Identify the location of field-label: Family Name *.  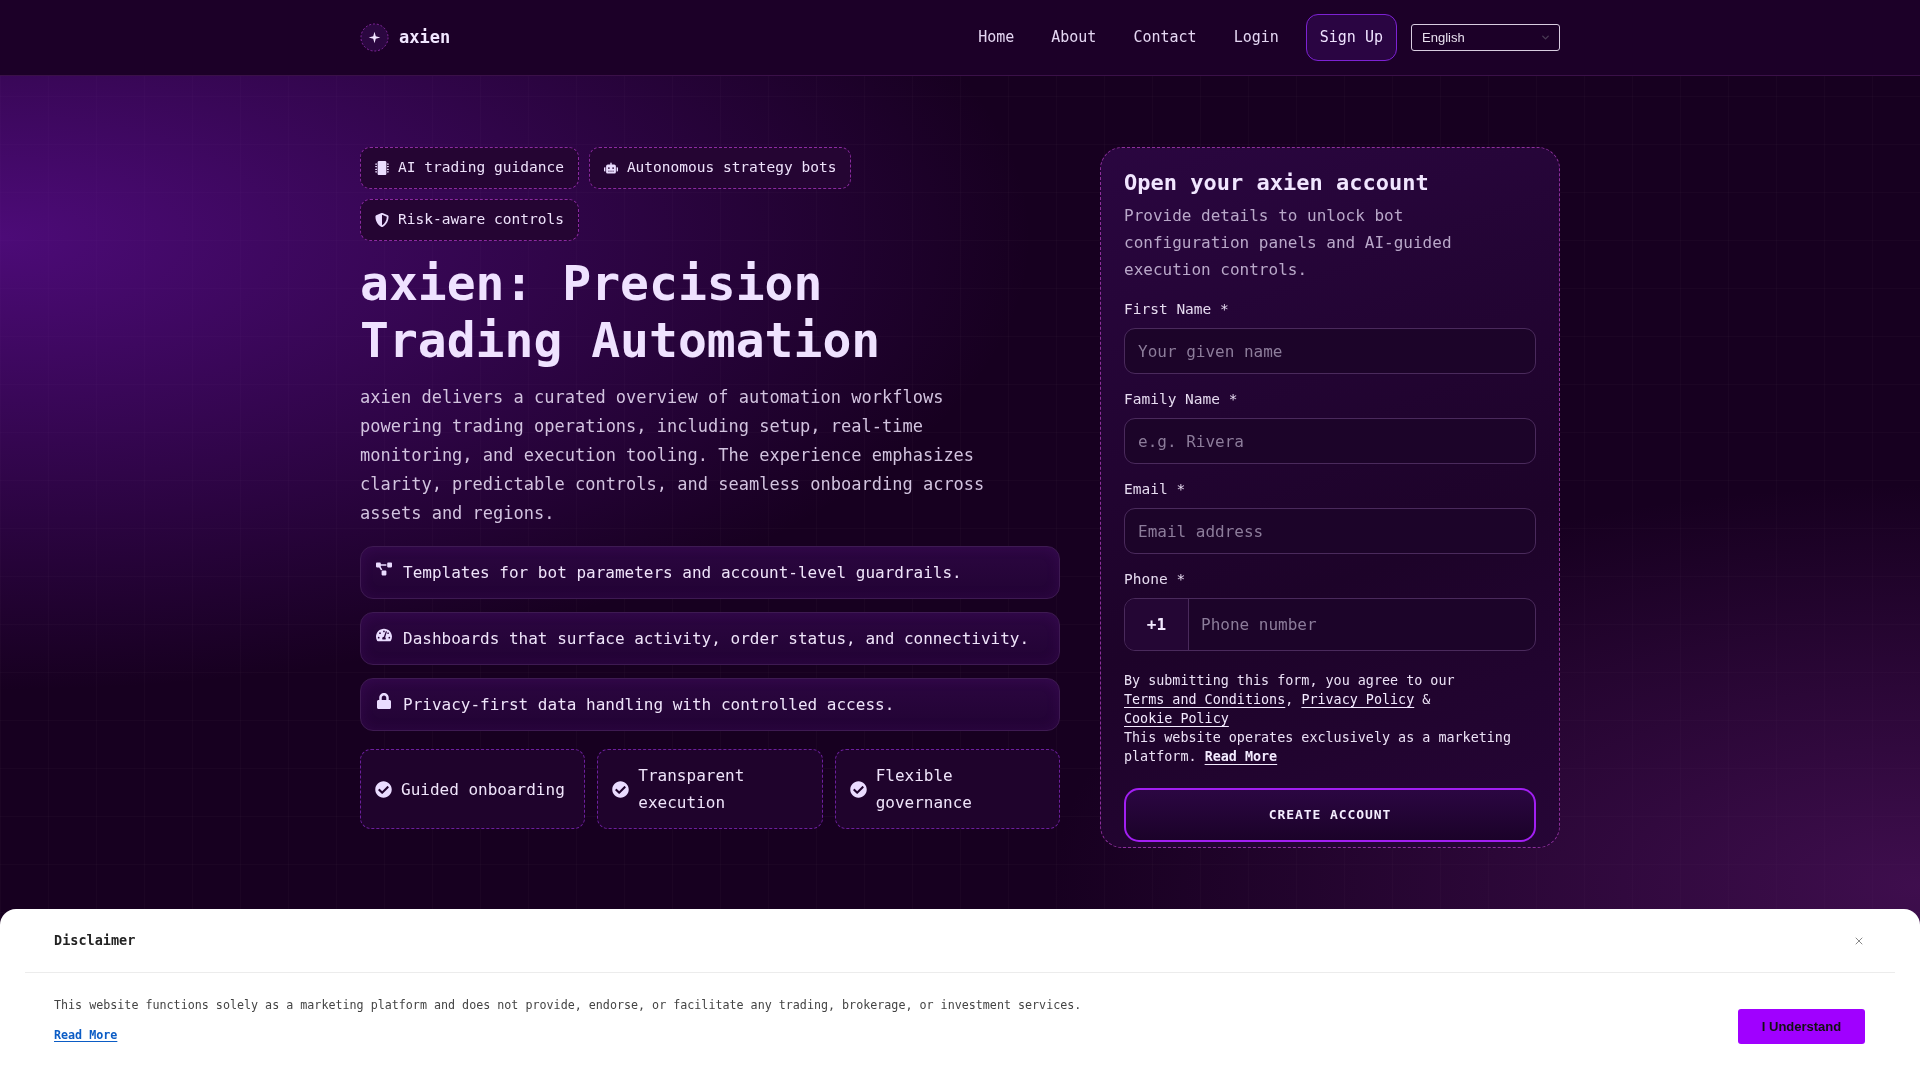
(1181, 399).